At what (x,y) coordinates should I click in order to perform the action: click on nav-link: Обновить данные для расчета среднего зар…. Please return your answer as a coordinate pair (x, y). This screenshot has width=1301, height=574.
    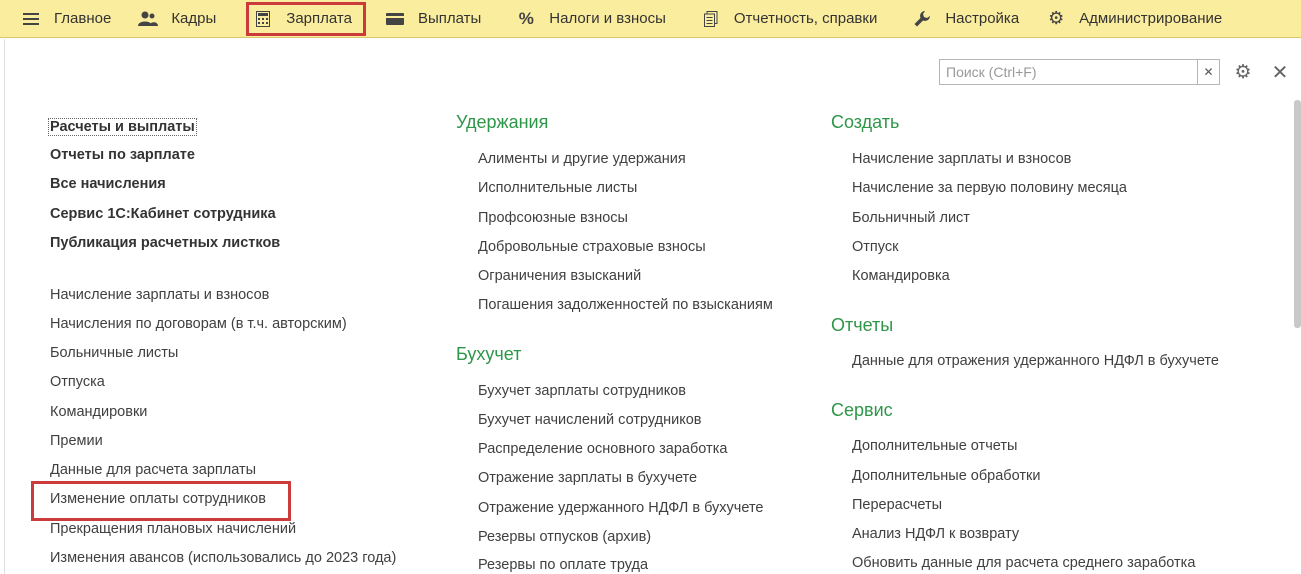
    Looking at the image, I should click on (1023, 563).